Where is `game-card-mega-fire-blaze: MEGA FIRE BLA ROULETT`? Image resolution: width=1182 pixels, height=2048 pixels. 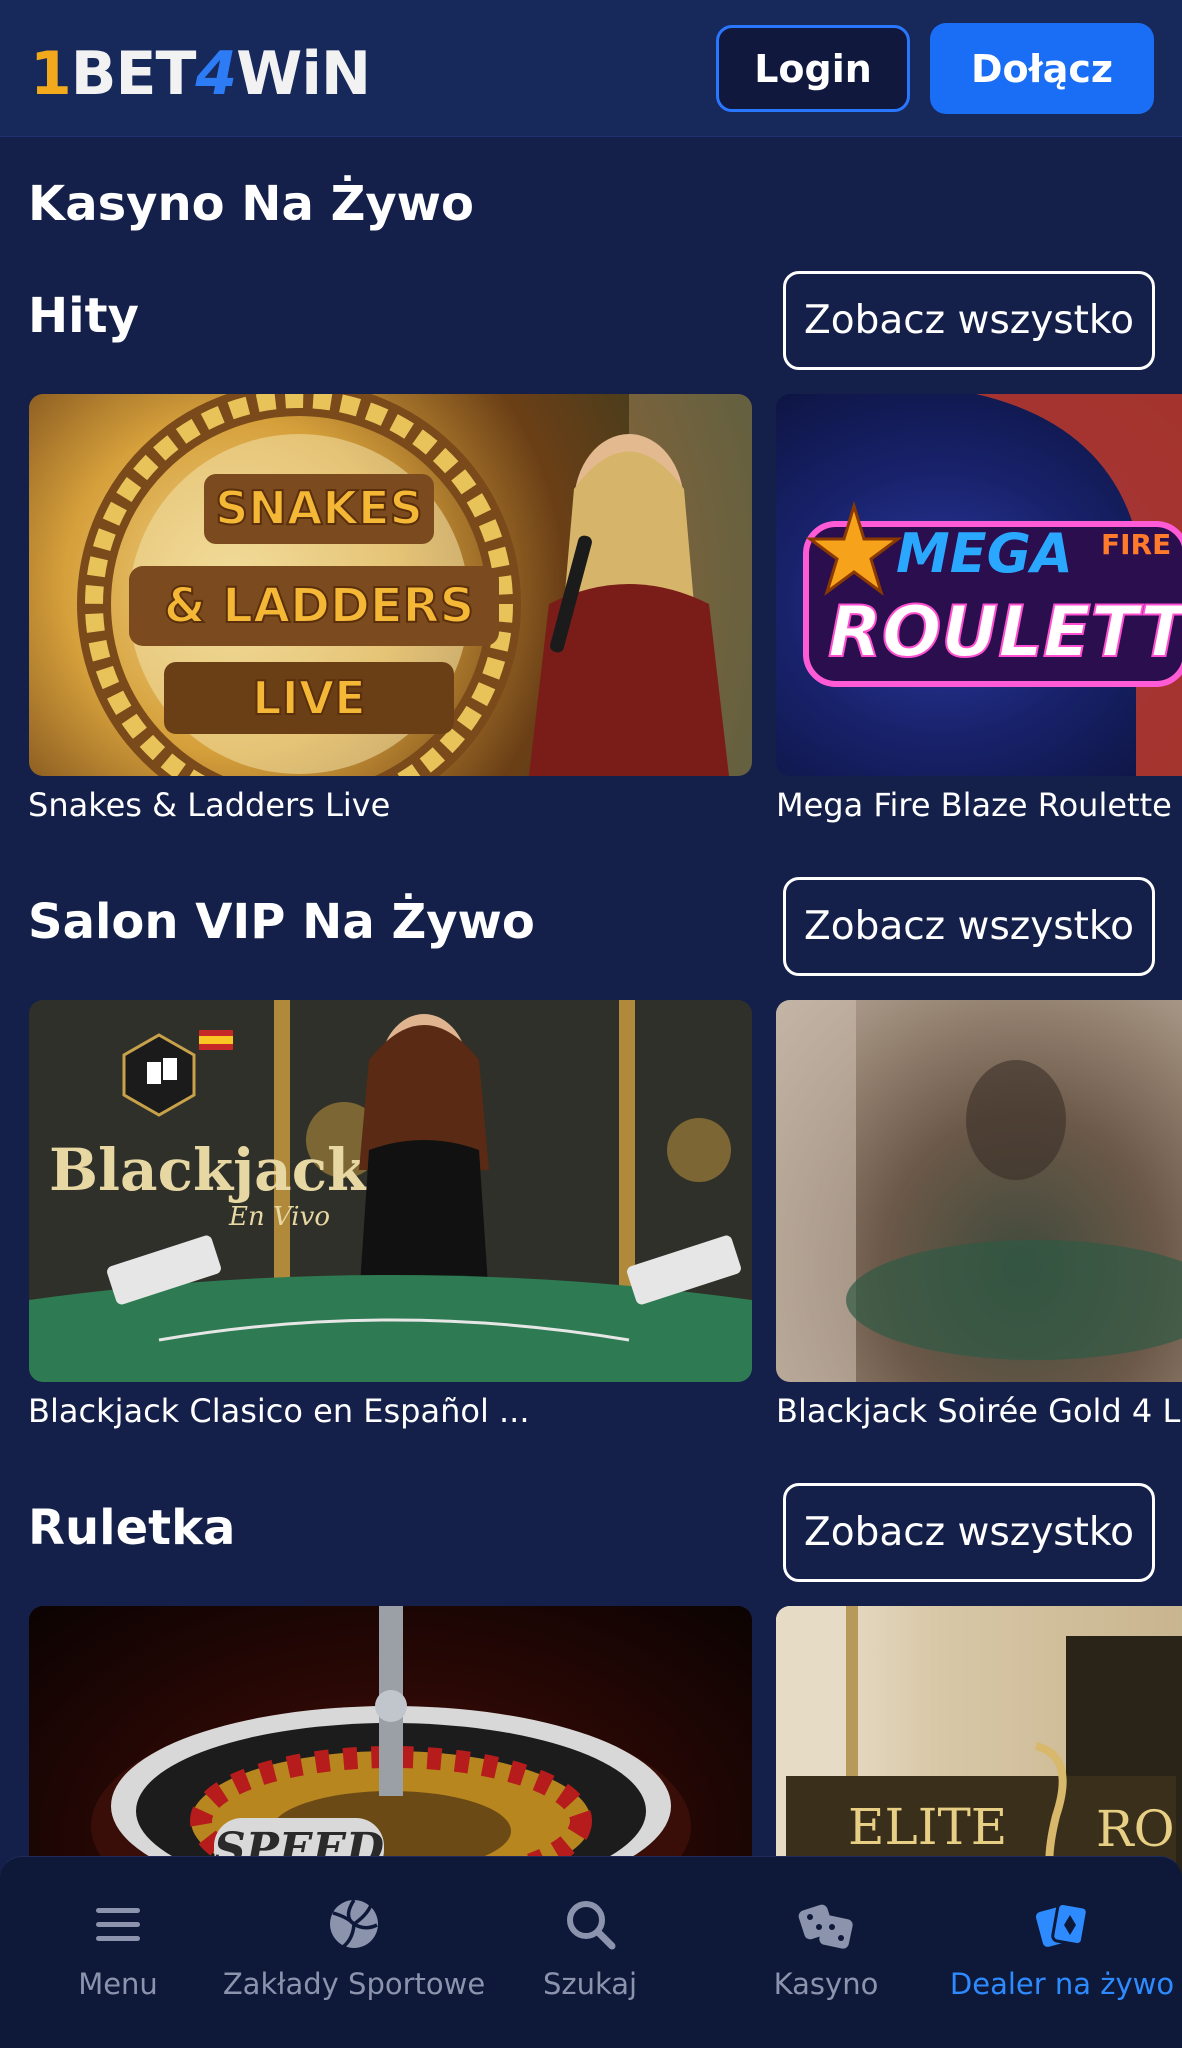
game-card-mega-fire-blaze: MEGA FIRE BLA ROULETT is located at coordinates (979, 585).